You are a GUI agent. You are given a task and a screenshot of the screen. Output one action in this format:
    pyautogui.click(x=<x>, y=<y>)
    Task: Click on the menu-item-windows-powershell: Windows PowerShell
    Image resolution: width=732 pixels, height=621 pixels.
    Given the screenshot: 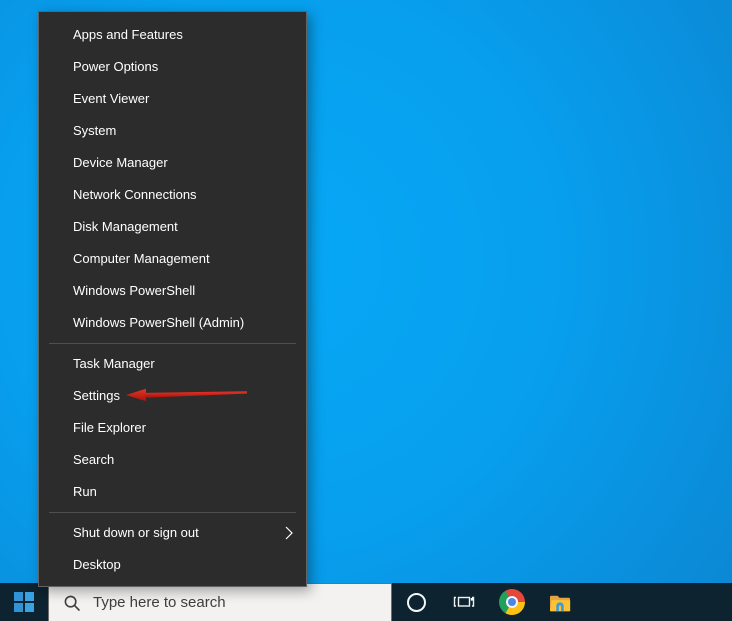 What is the action you would take?
    pyautogui.click(x=172, y=291)
    